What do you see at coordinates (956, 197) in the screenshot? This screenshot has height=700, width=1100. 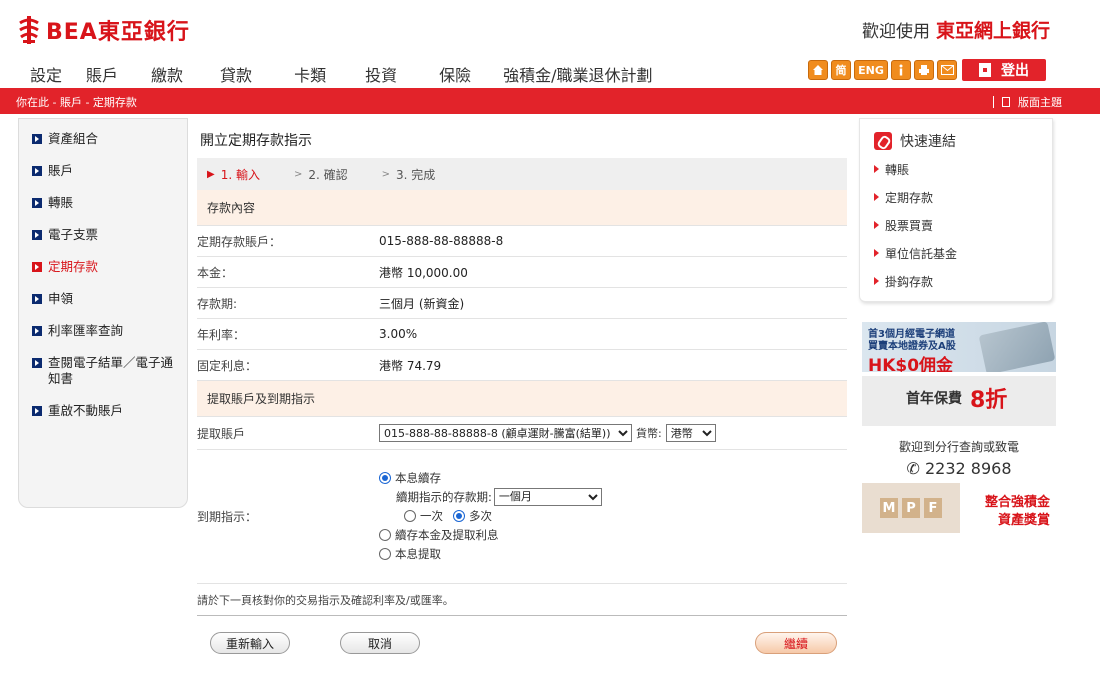 I see `quick-link-time-deposit: 定期存款` at bounding box center [956, 197].